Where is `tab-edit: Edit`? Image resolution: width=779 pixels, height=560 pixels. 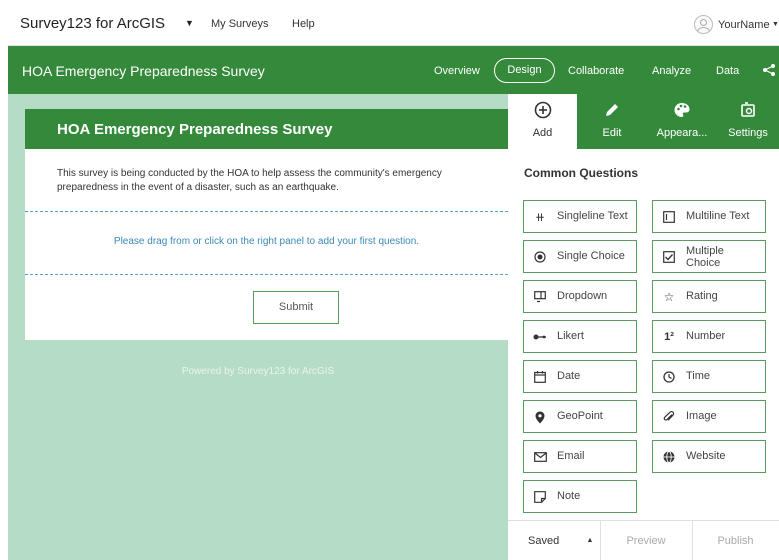
tab-edit: Edit is located at coordinates (612, 121).